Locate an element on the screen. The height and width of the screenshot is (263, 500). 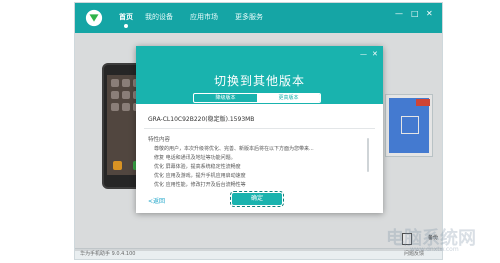
feature-item: 修复 电话和通讯及地址等功能问题。 is located at coordinates (195, 158).